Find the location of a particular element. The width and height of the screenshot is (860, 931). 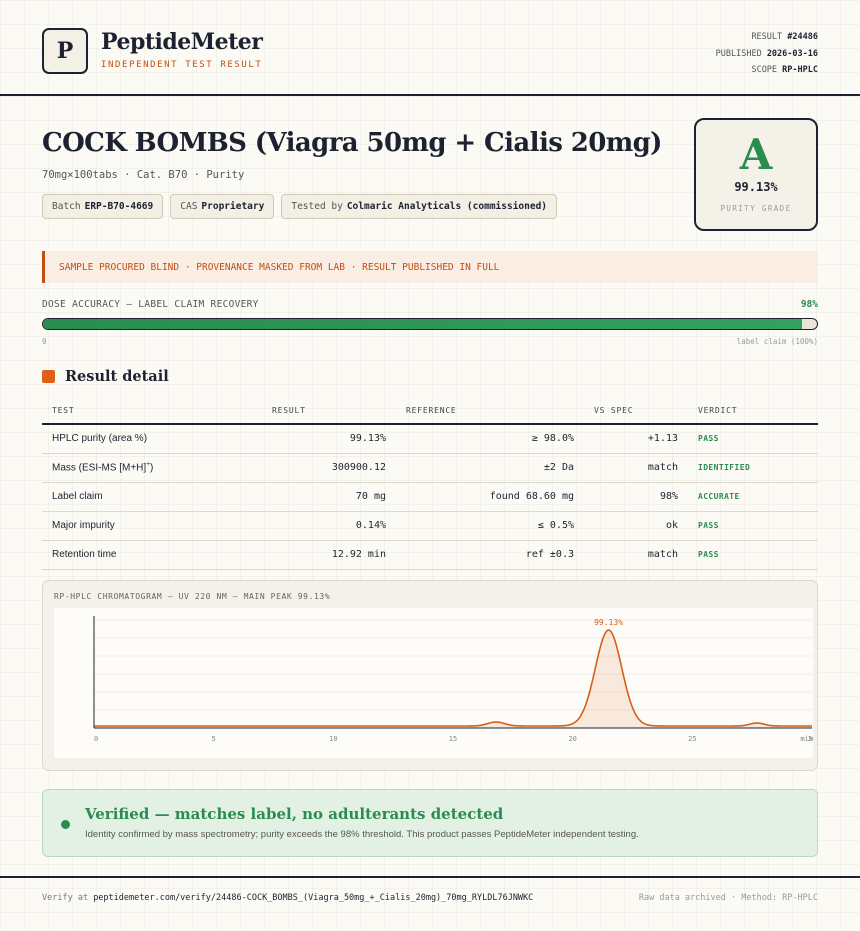

x-tick-label: 15 is located at coordinates (453, 739).